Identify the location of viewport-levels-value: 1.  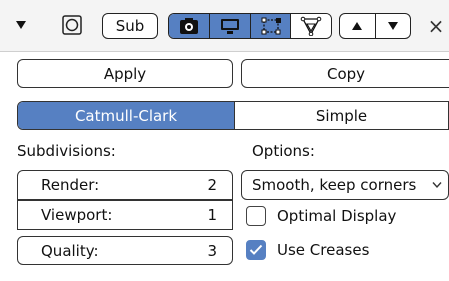
(212, 215).